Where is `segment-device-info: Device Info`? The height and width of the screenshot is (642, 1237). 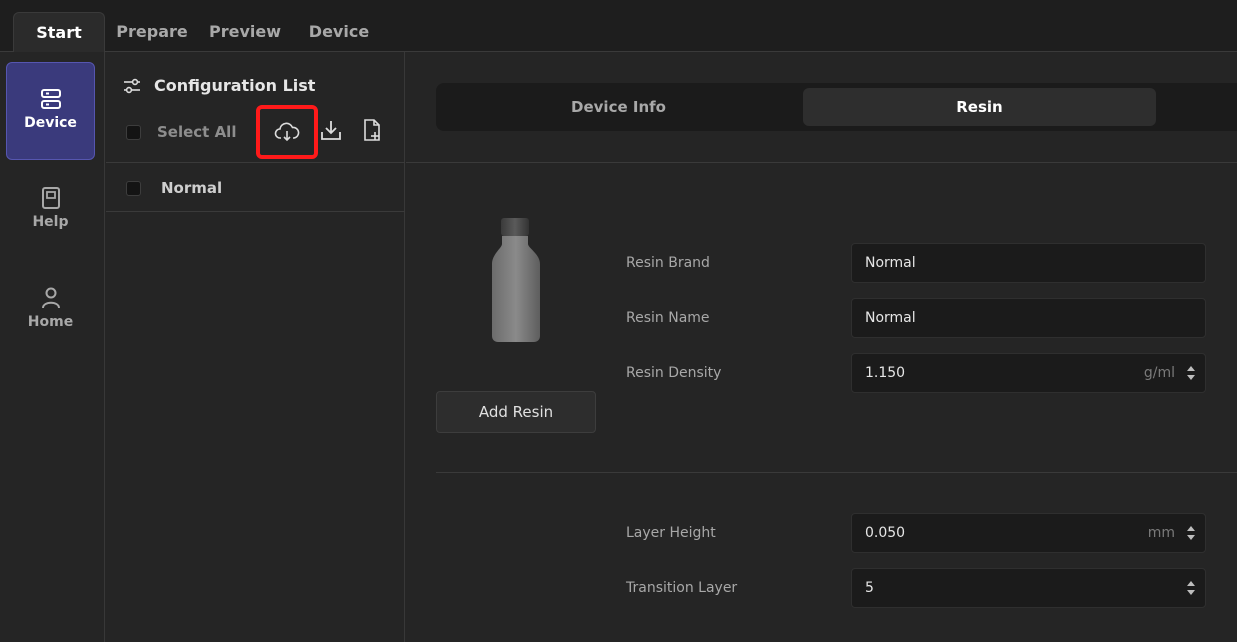
segment-device-info: Device Info is located at coordinates (618, 107).